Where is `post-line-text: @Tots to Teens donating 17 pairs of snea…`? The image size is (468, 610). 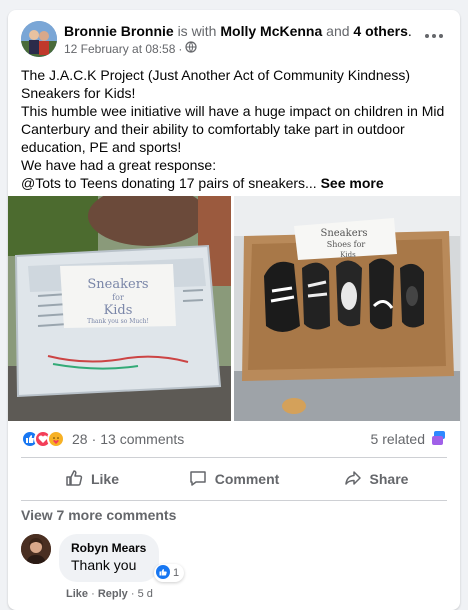
post-line-text: @Tots to Teens donating 17 pairs of snea… is located at coordinates (169, 183).